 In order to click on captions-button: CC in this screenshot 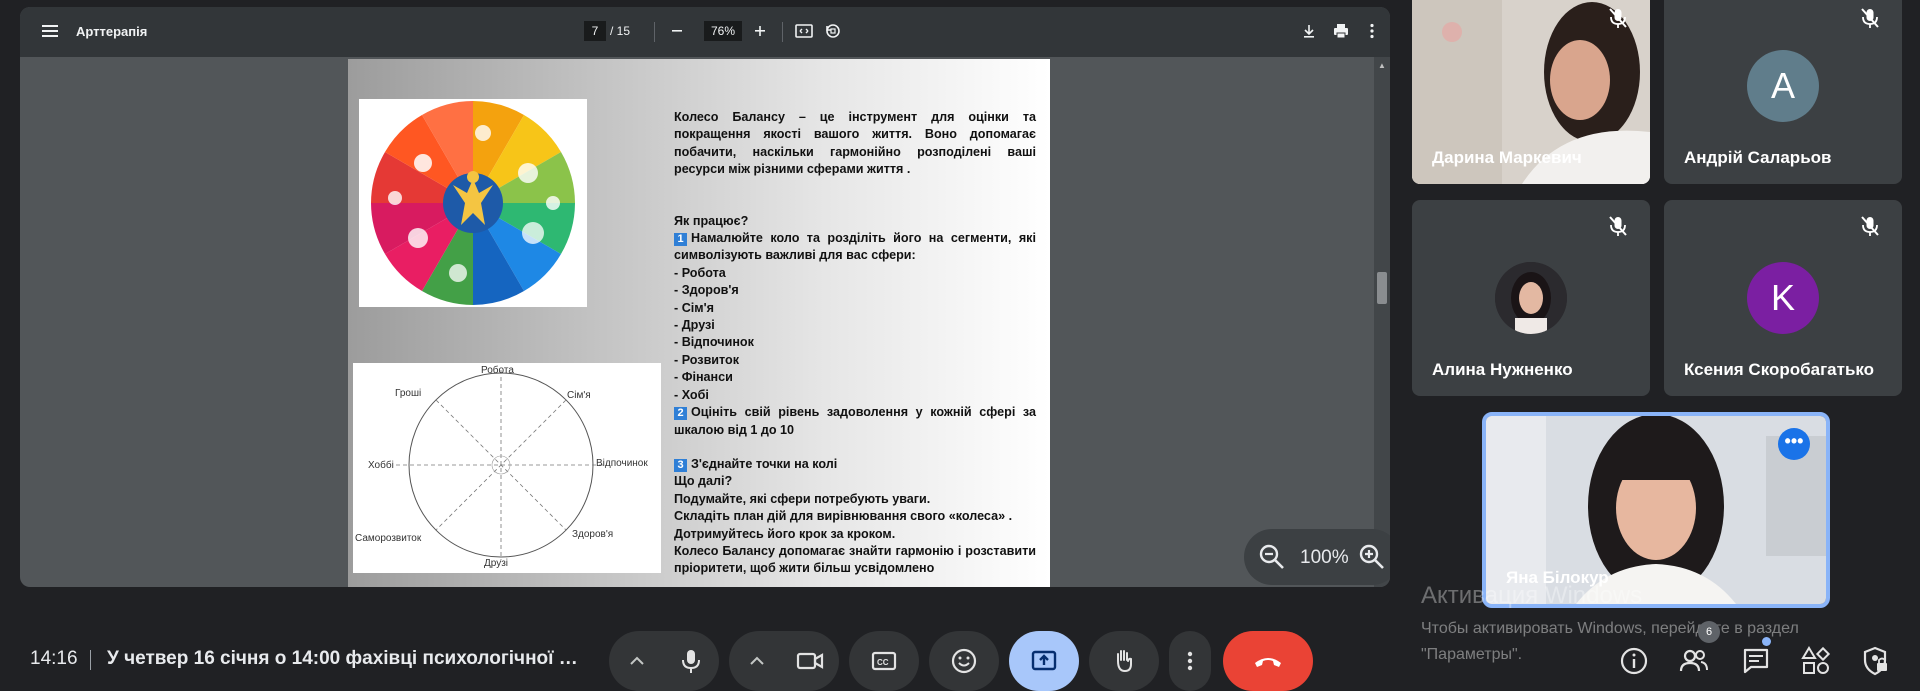, I will do `click(884, 661)`.